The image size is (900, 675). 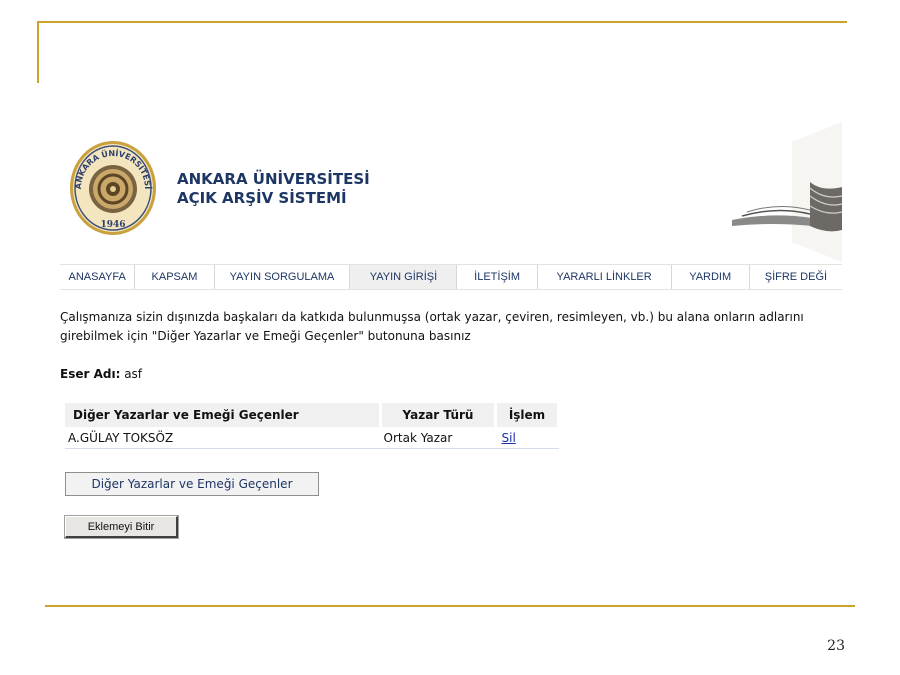 What do you see at coordinates (223, 438) in the screenshot?
I see `contributor-name: A.GÜLAY TOKSÖZ` at bounding box center [223, 438].